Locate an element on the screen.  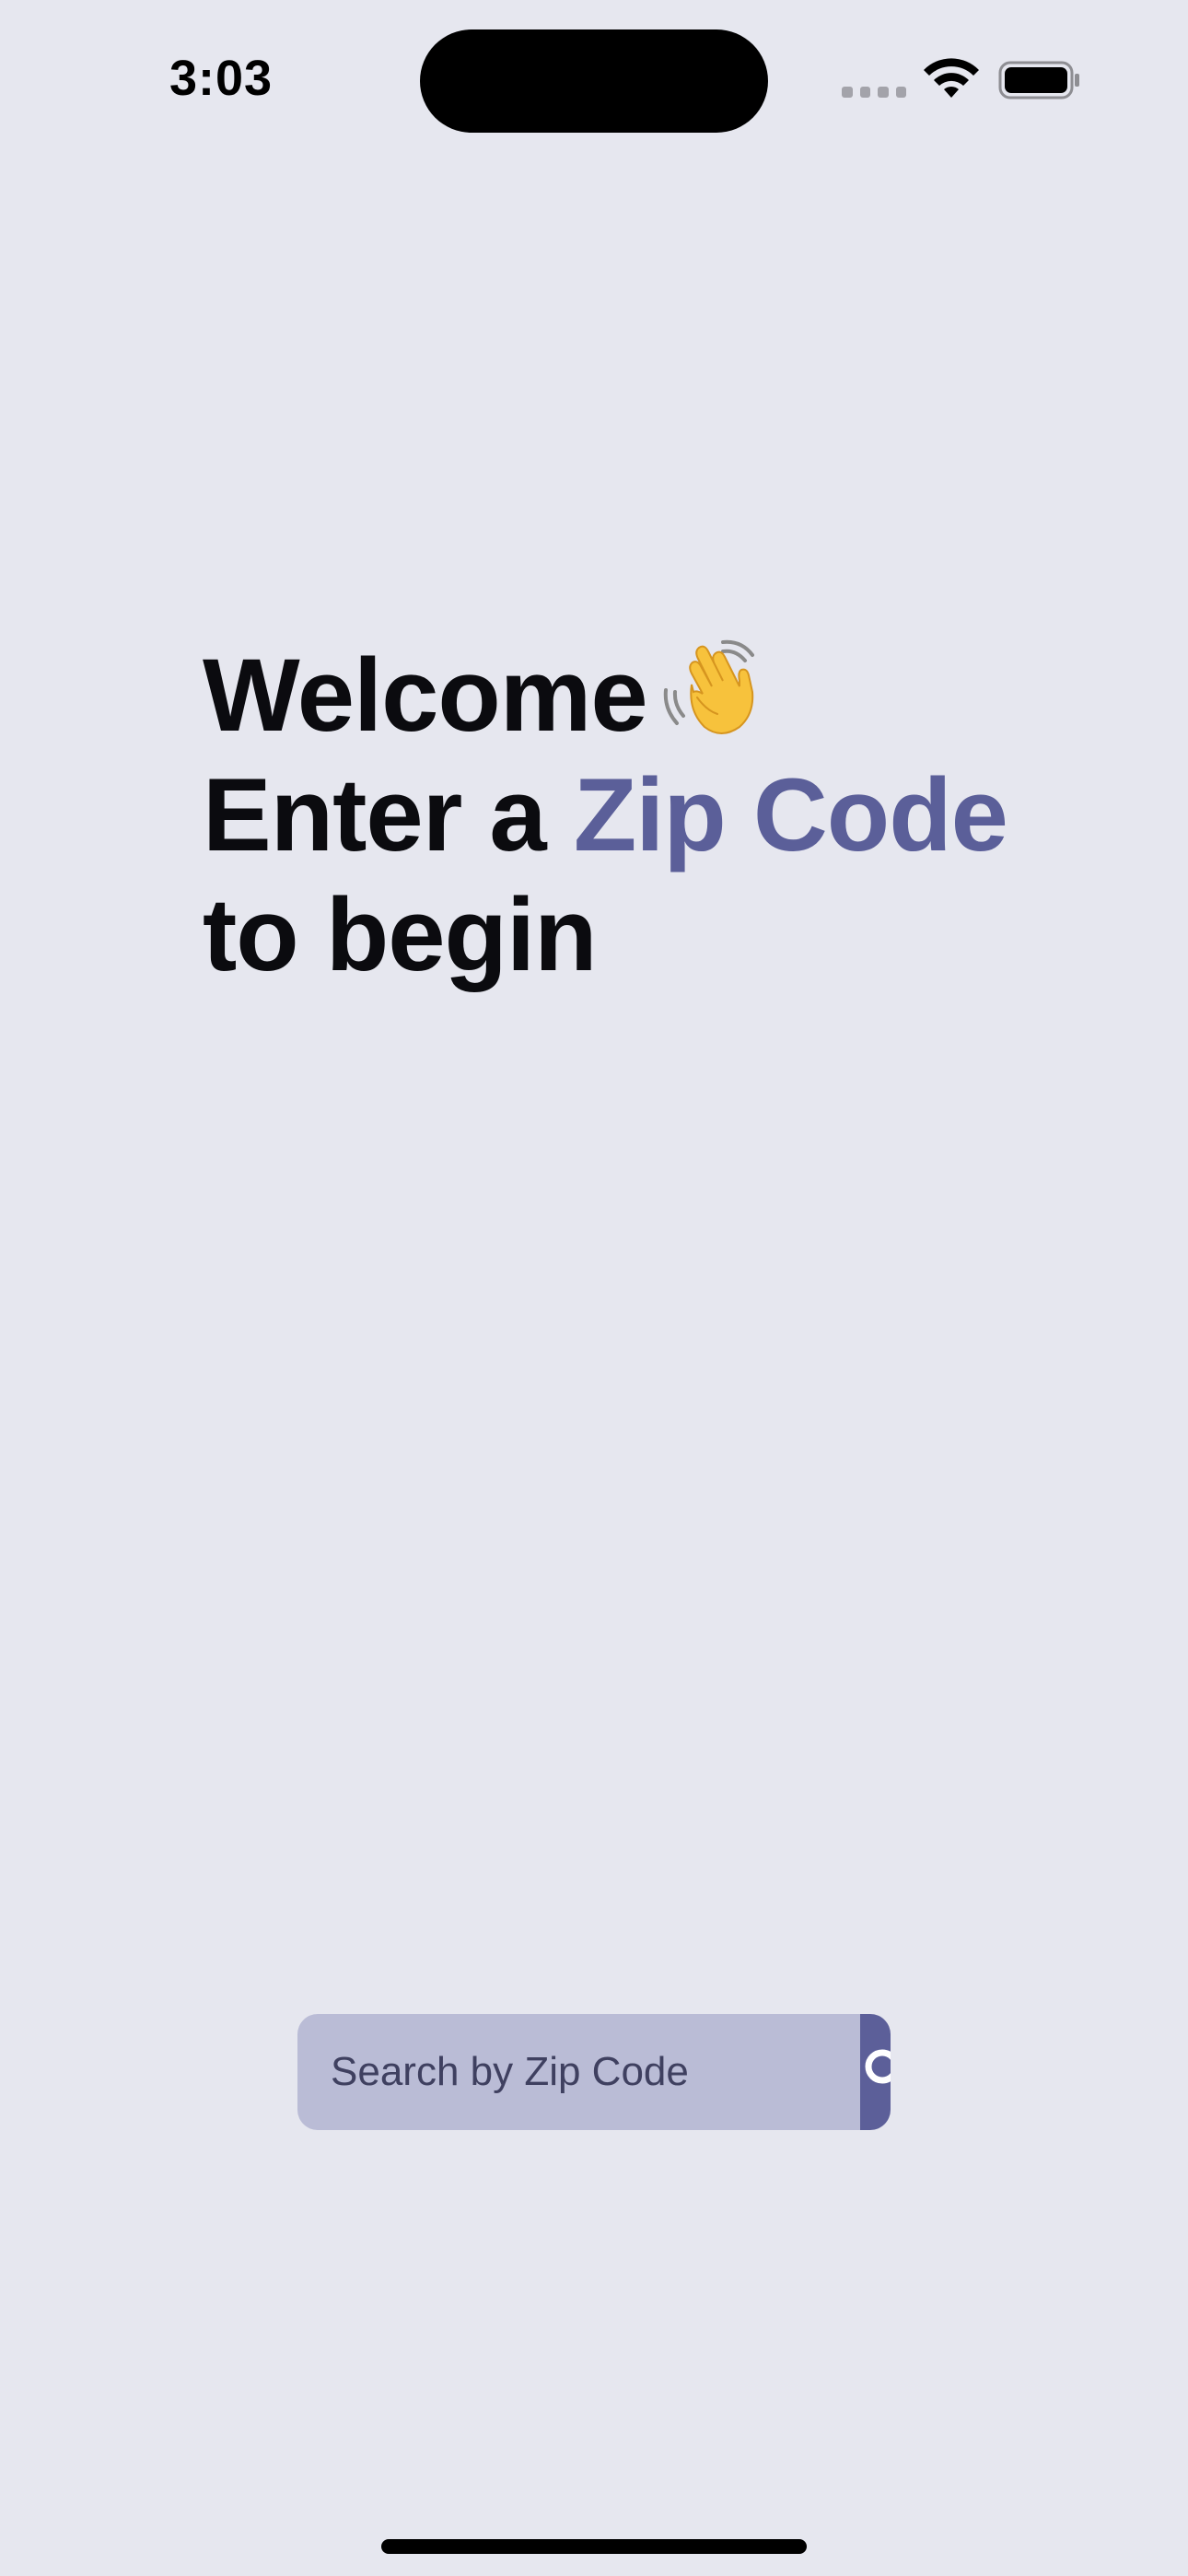
search-button is located at coordinates (875, 2072).